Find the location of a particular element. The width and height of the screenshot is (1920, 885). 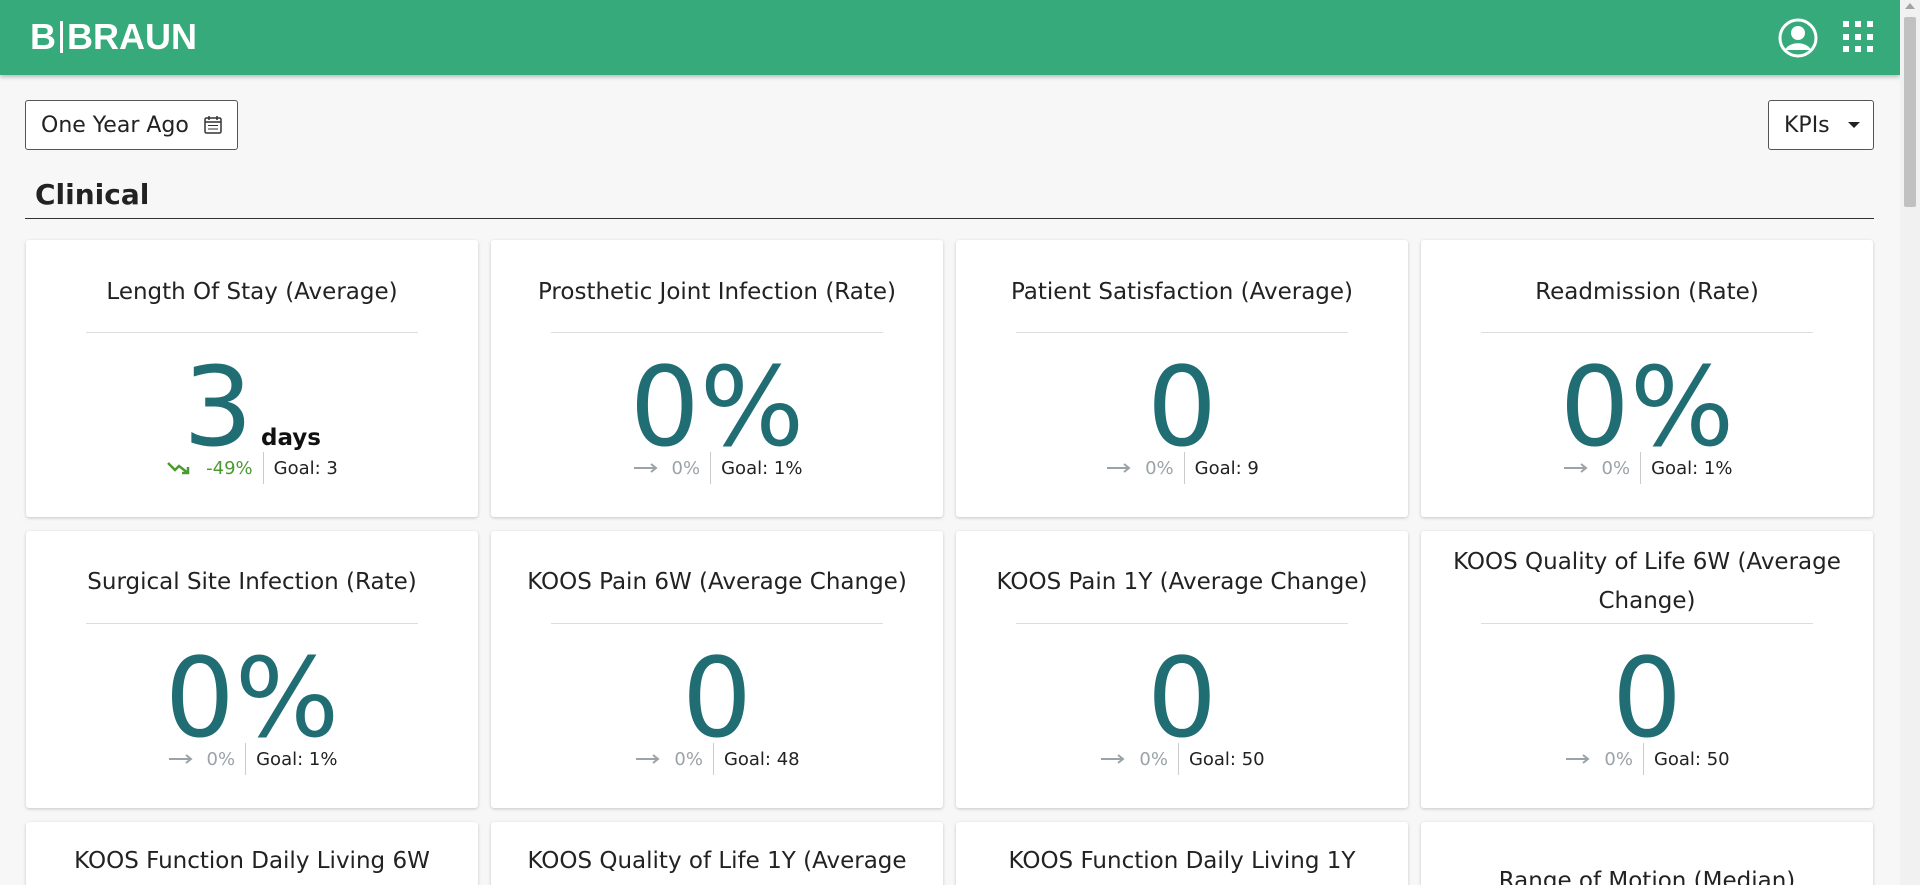

bbraun-logo: B BRAUN is located at coordinates (113, 36).